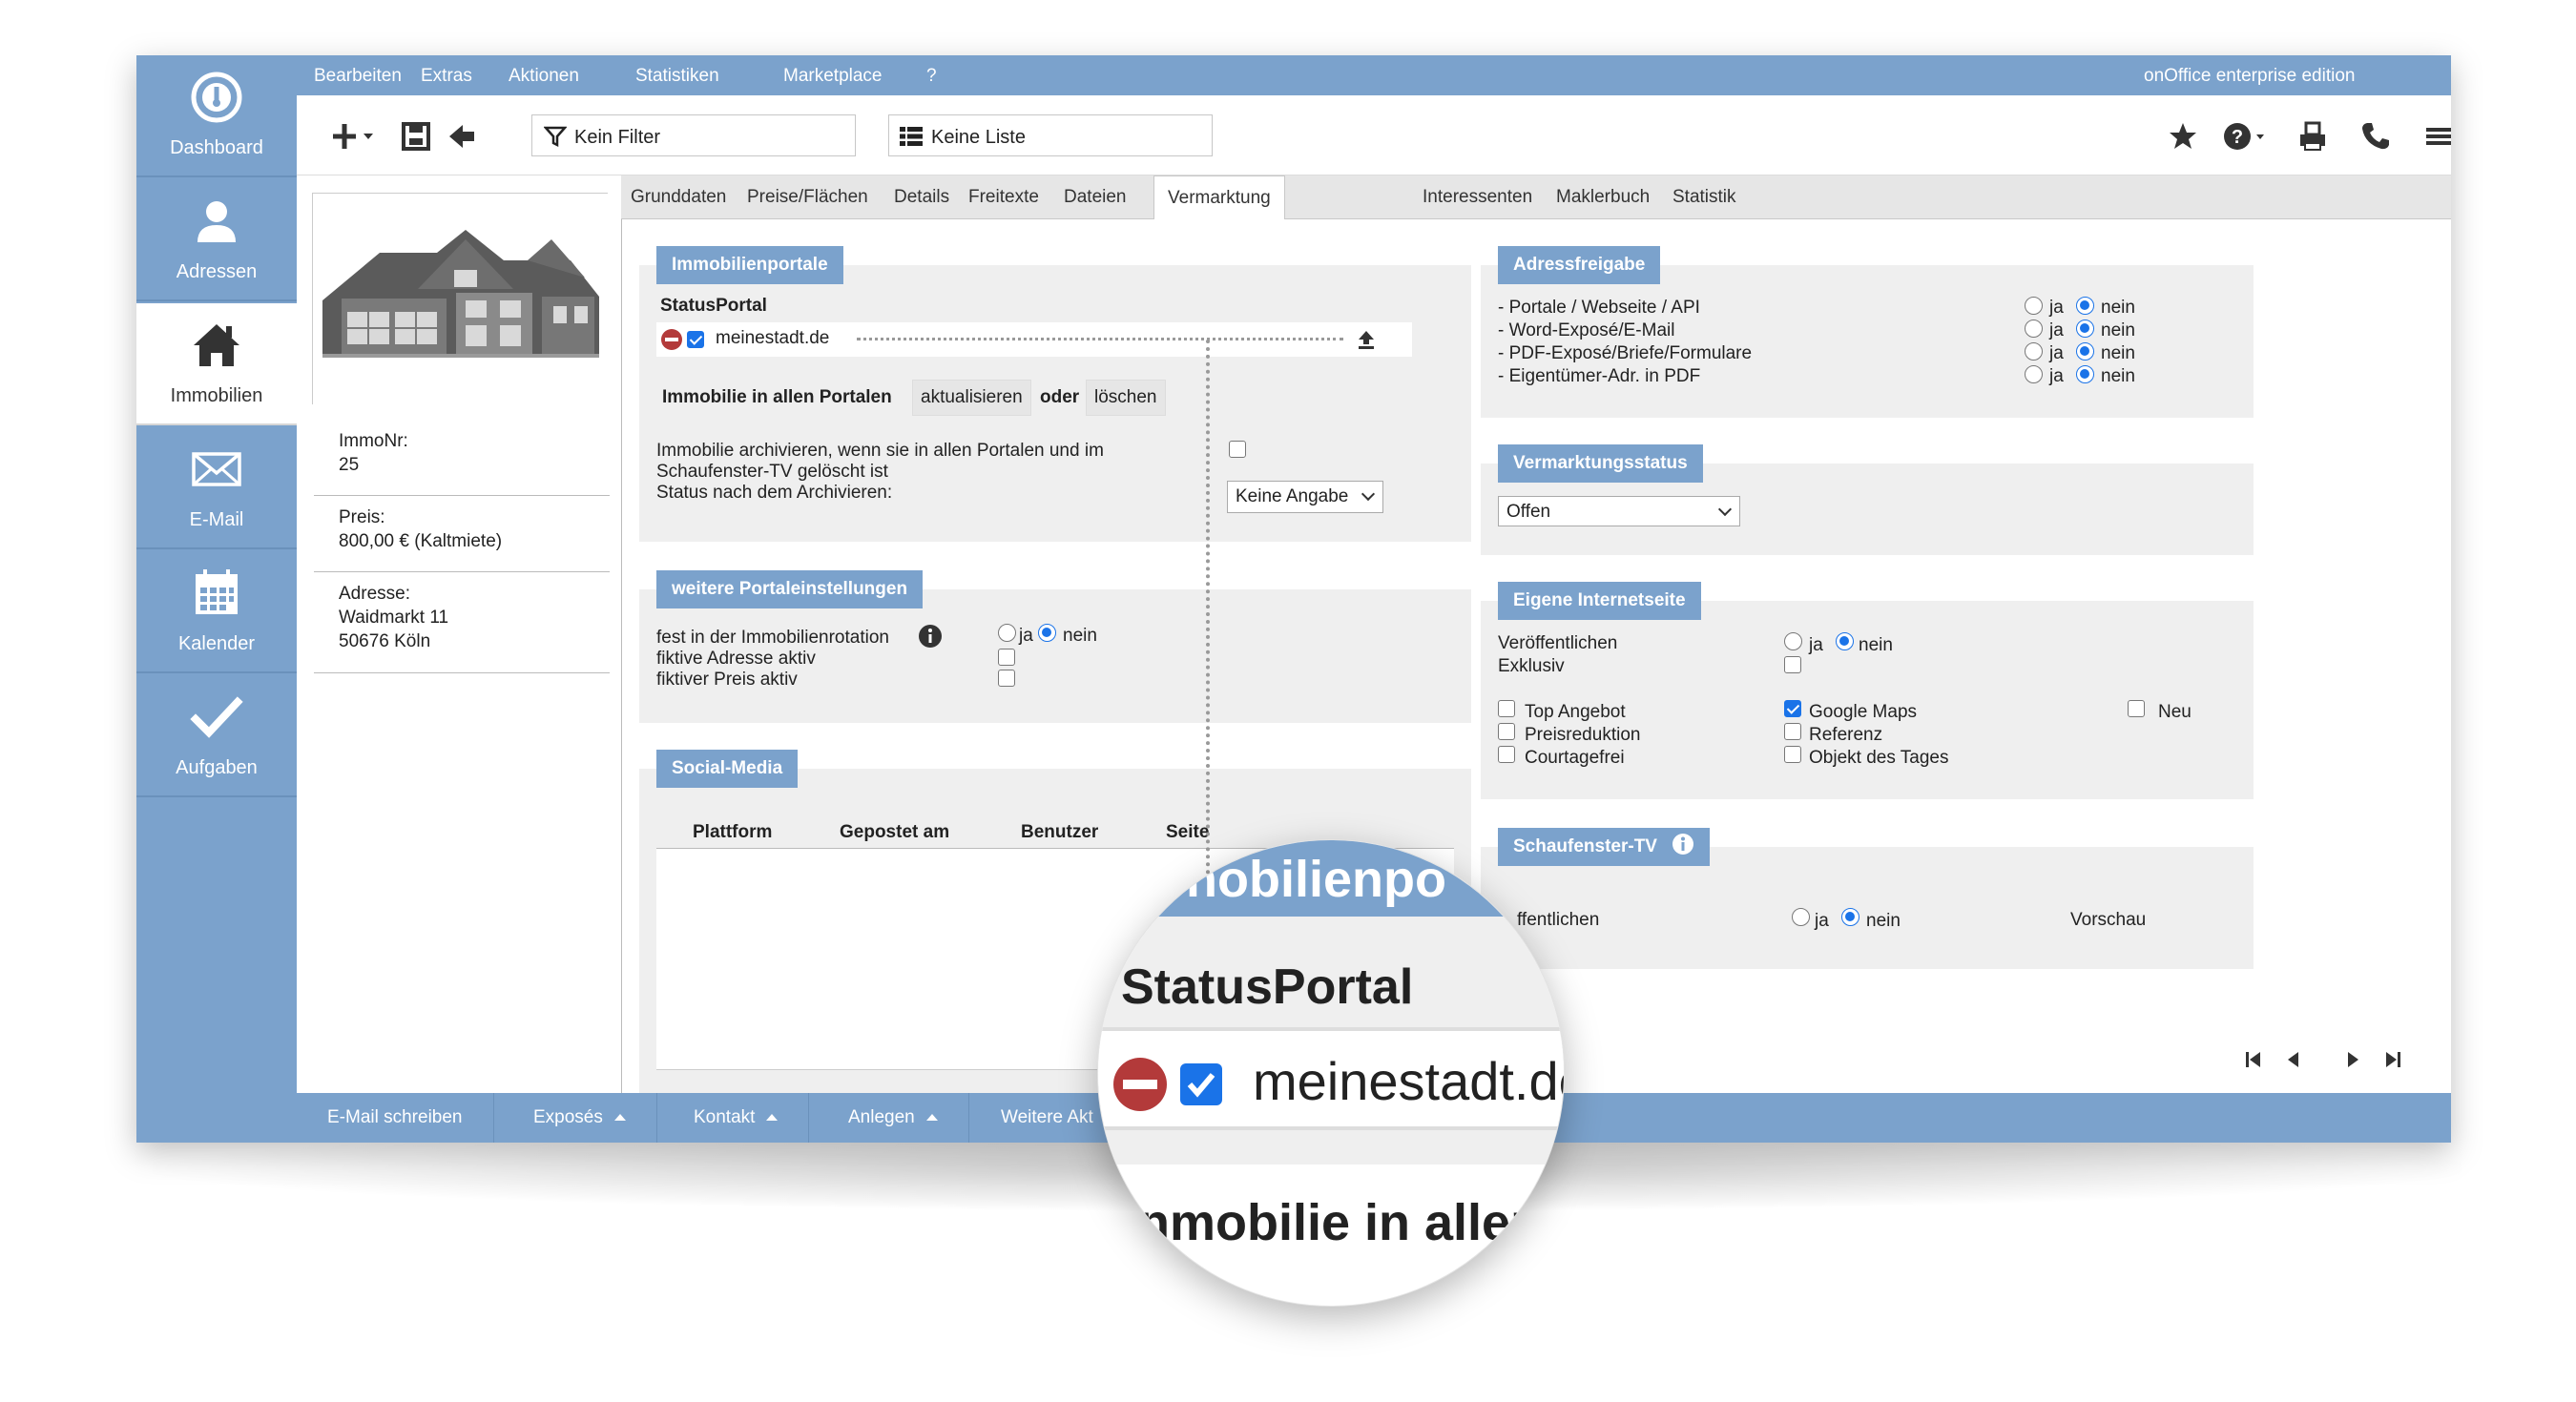  Describe the element at coordinates (1793, 641) in the screenshot. I see `website-publish-yes-radio` at that location.